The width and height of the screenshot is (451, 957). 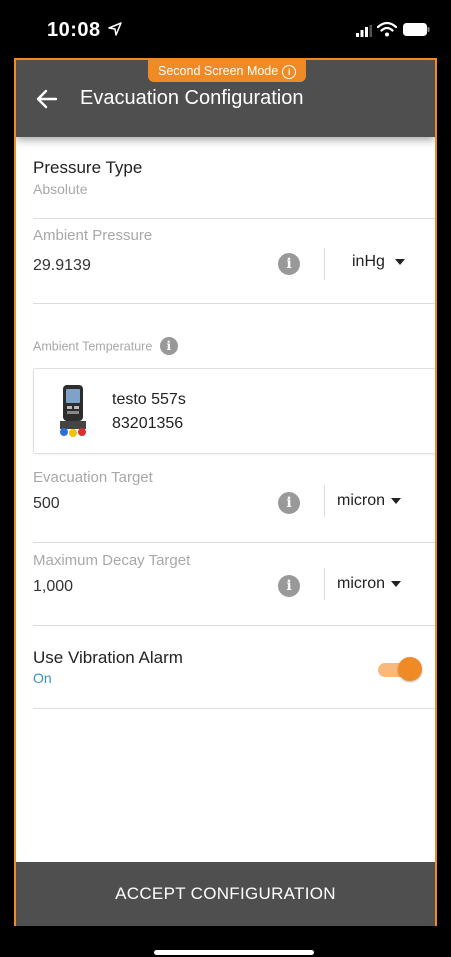 I want to click on maximum-decay-target-unit: micron, so click(x=361, y=583).